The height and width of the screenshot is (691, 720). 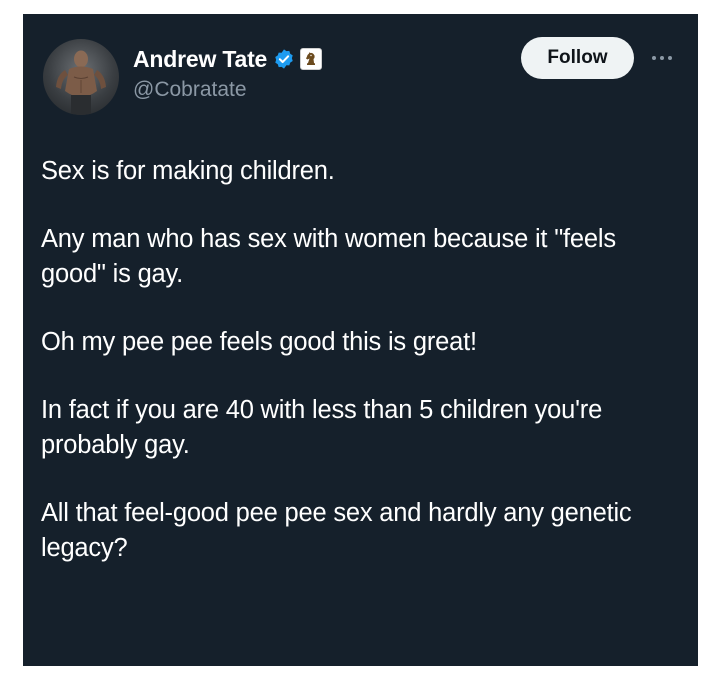 What do you see at coordinates (284, 59) in the screenshot?
I see `verified-badge-icon` at bounding box center [284, 59].